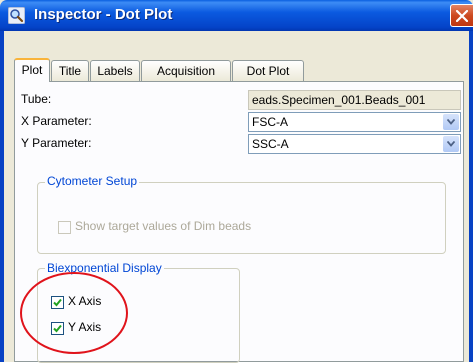  What do you see at coordinates (354, 144) in the screenshot?
I see `y-parameter-dropdown: SSC-A` at bounding box center [354, 144].